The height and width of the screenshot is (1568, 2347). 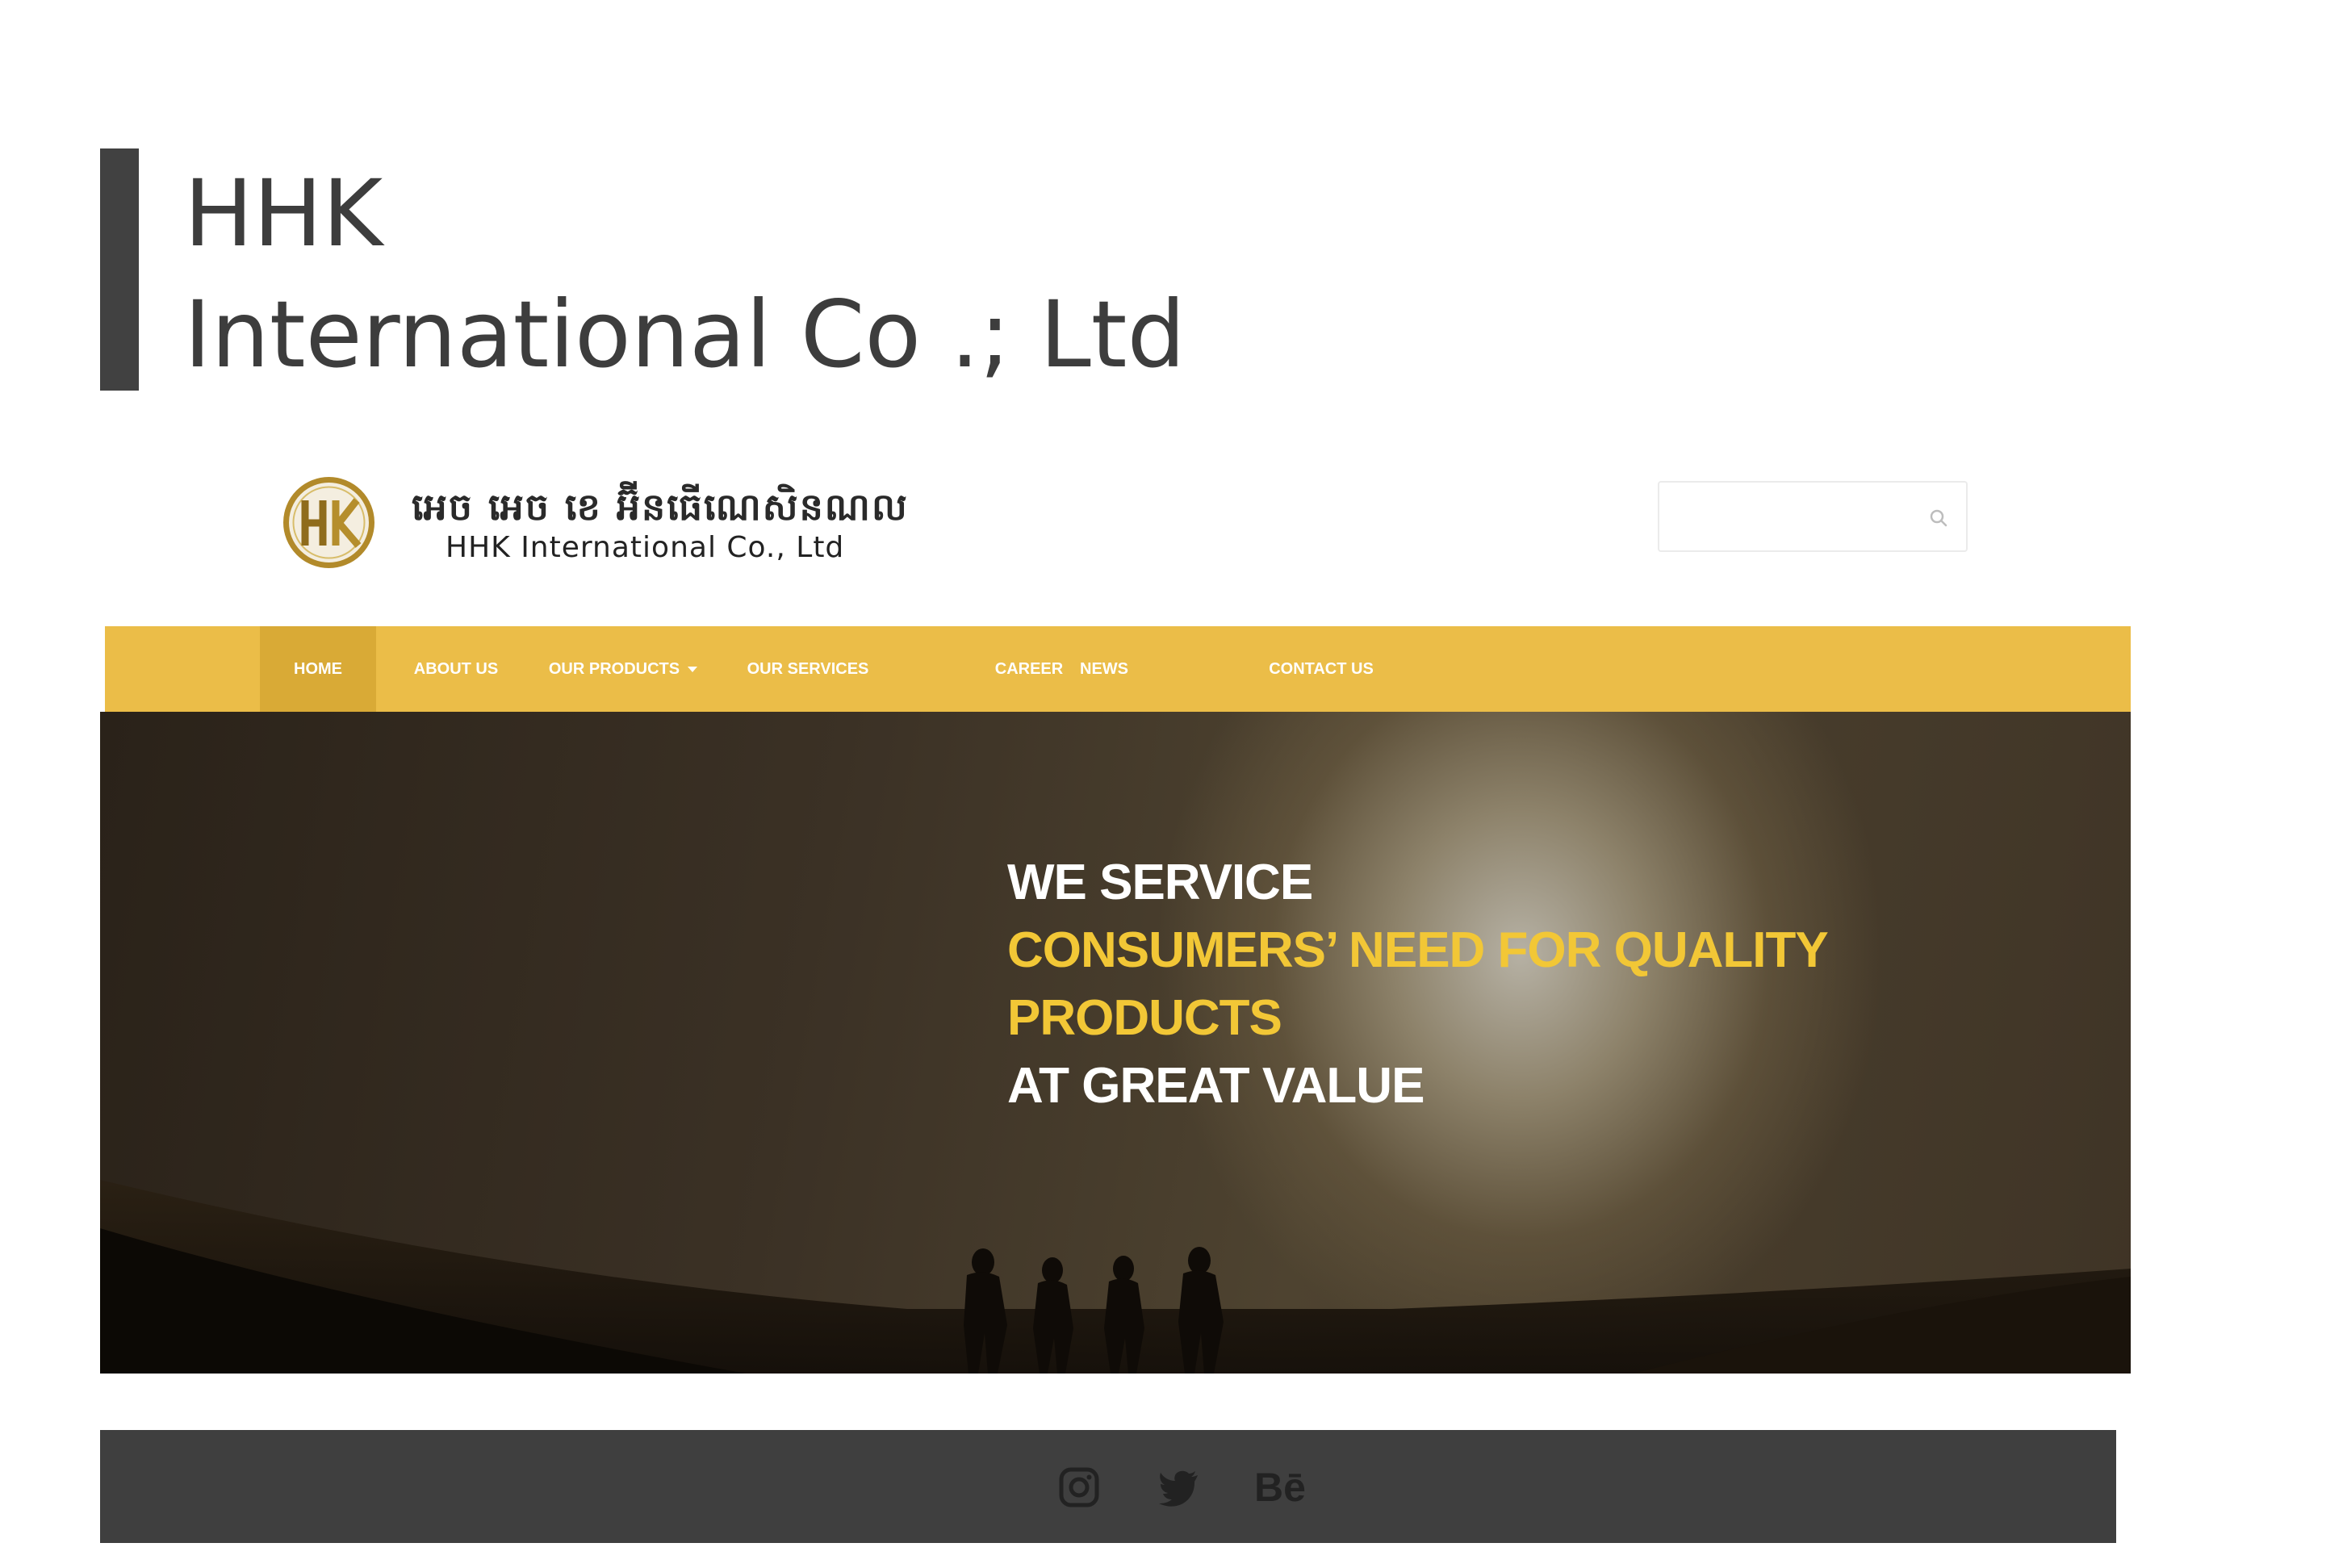 I want to click on footer-bar: Bē, so click(x=1108, y=1486).